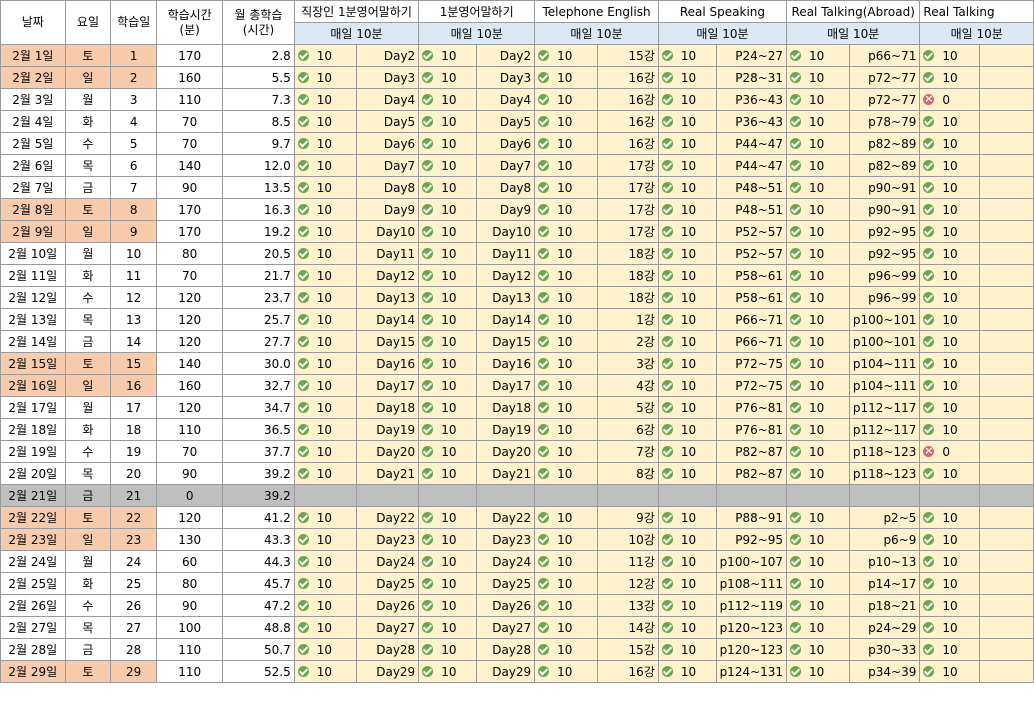  What do you see at coordinates (190, 495) in the screenshot?
I see `study-minutes-cell: 0` at bounding box center [190, 495].